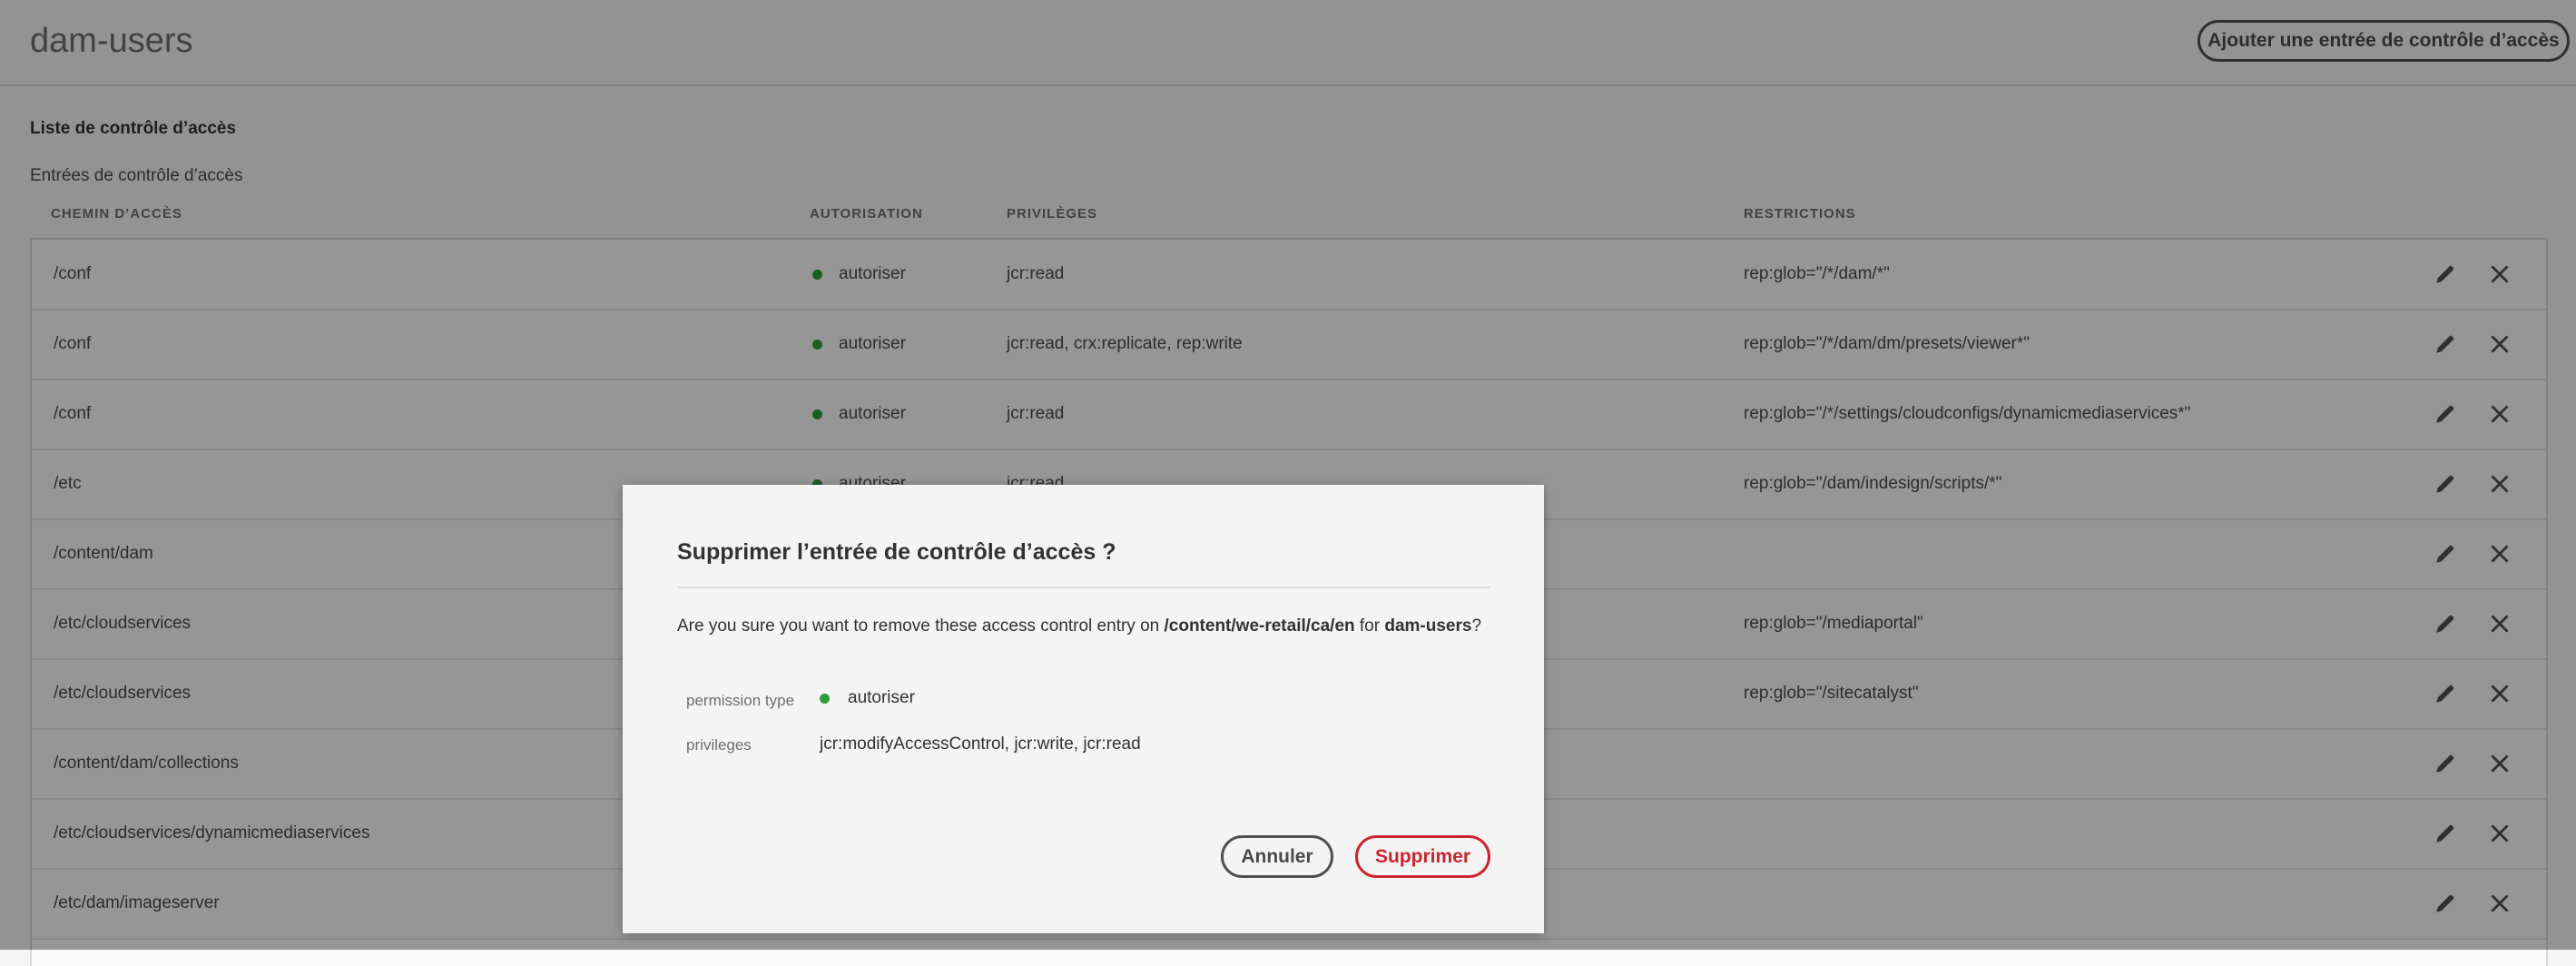 This screenshot has height=966, width=2576. What do you see at coordinates (1259, 626) in the screenshot?
I see `dialog-message-path: /content/we-retail/ca/en` at bounding box center [1259, 626].